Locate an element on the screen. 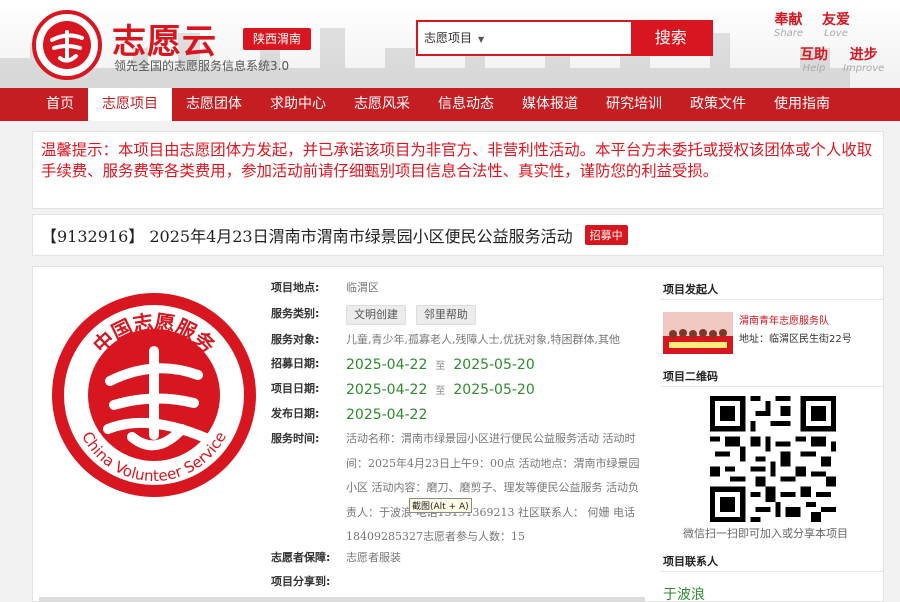  row-target: 服务对象: 儿童,青少年,孤寡老人,残障人士,优抚对象,特困群体,其他 is located at coordinates (461, 340).